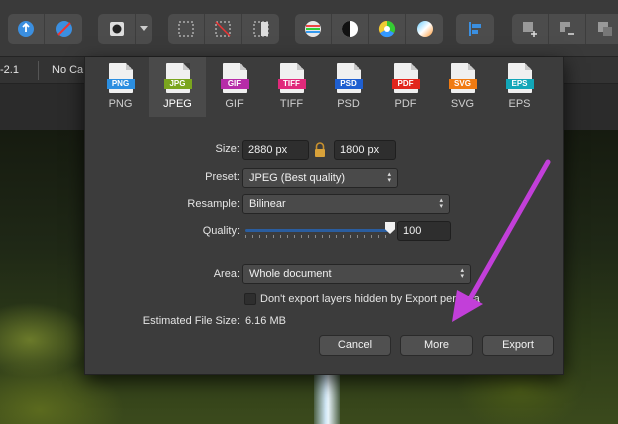 Image resolution: width=618 pixels, height=424 pixels. Describe the element at coordinates (507, 234) in the screenshot. I see `arrow-shaft` at that location.